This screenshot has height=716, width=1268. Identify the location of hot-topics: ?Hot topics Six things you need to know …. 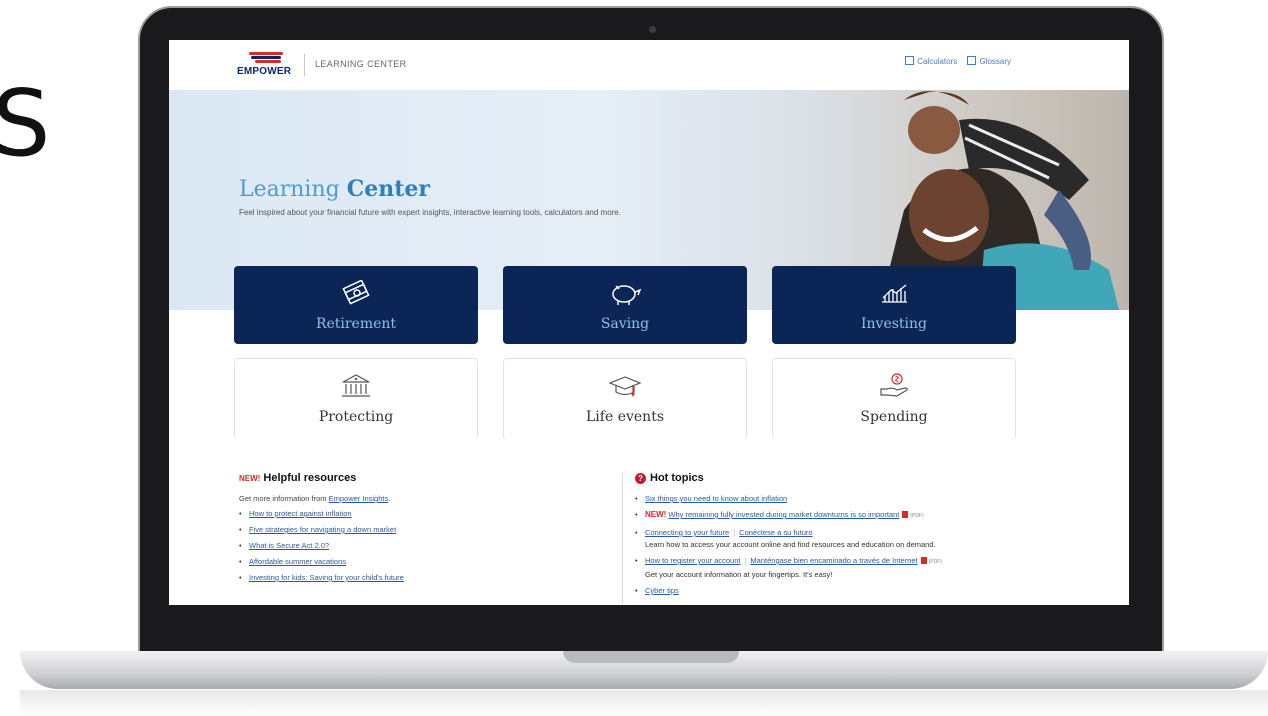
(845, 537).